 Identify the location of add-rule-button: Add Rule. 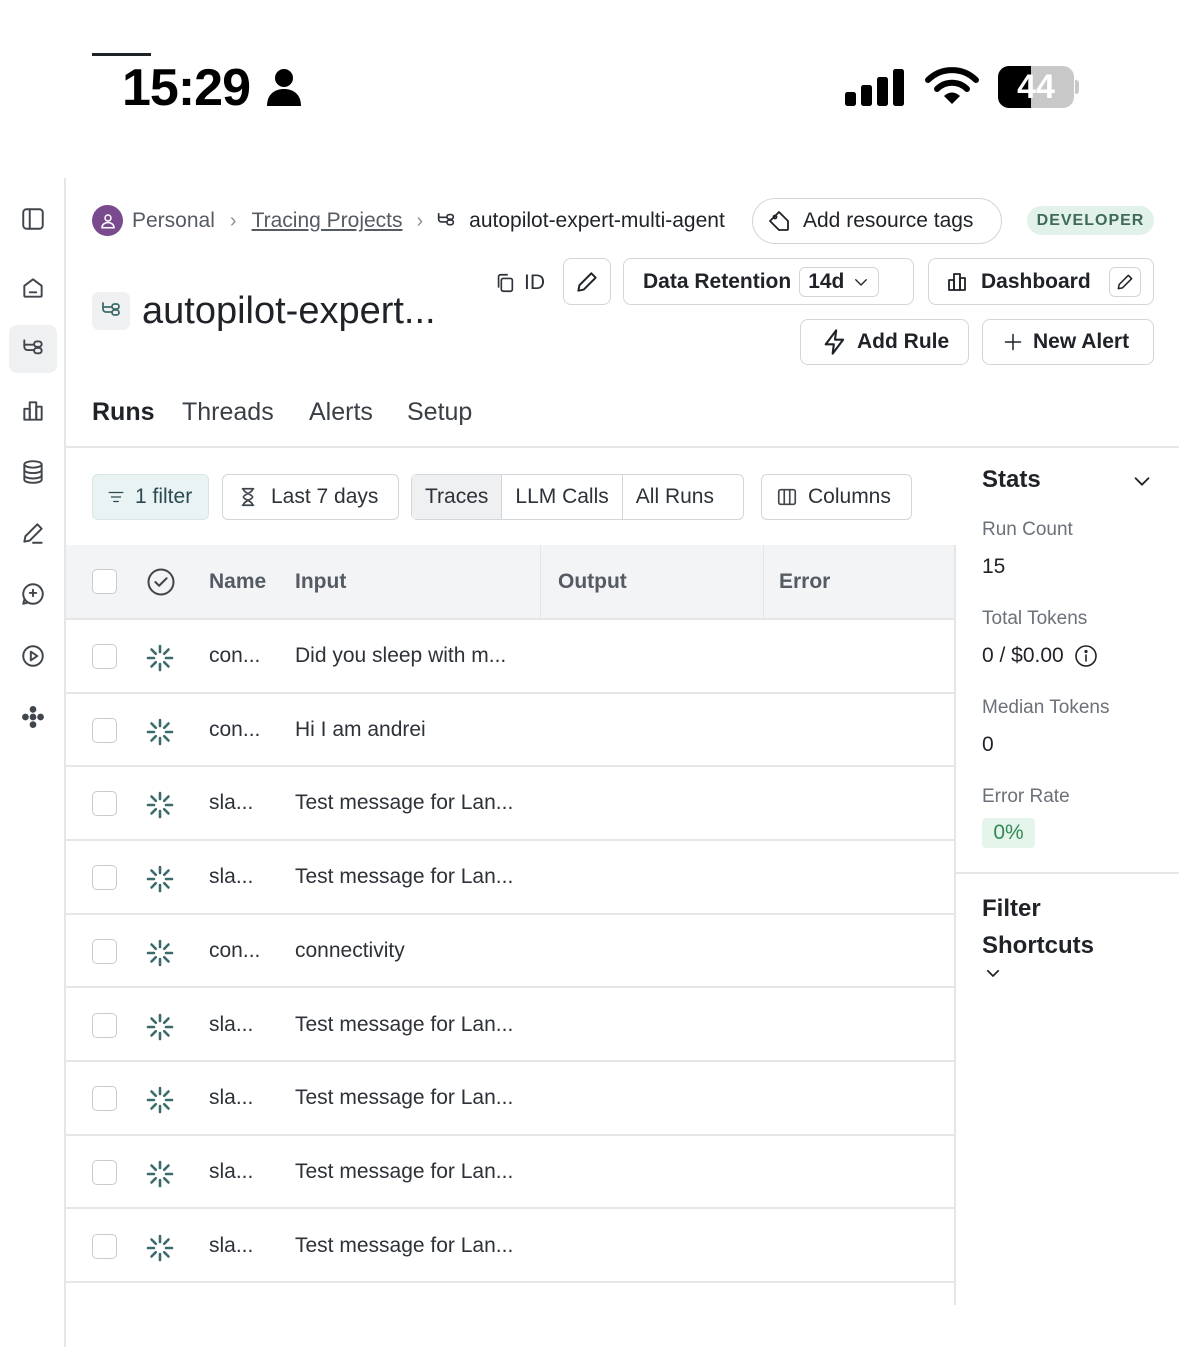
(884, 342).